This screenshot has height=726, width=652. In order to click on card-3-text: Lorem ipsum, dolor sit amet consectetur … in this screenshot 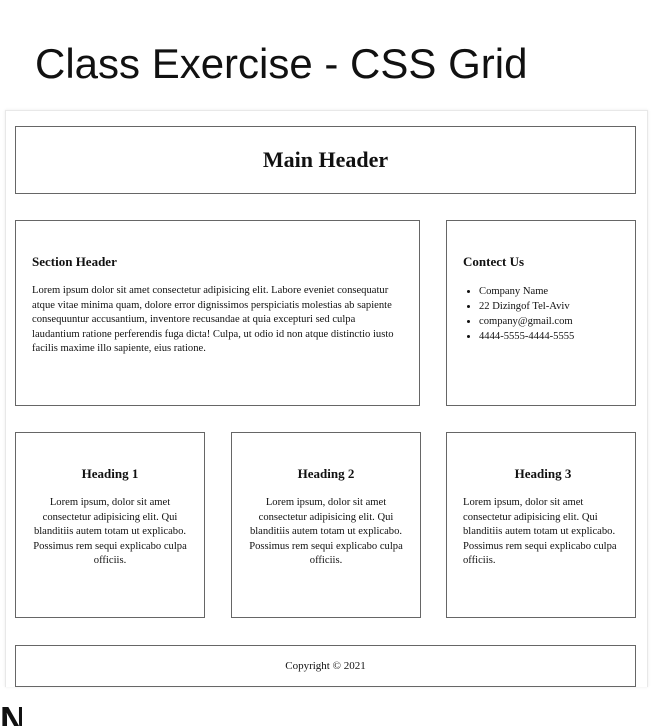, I will do `click(540, 531)`.